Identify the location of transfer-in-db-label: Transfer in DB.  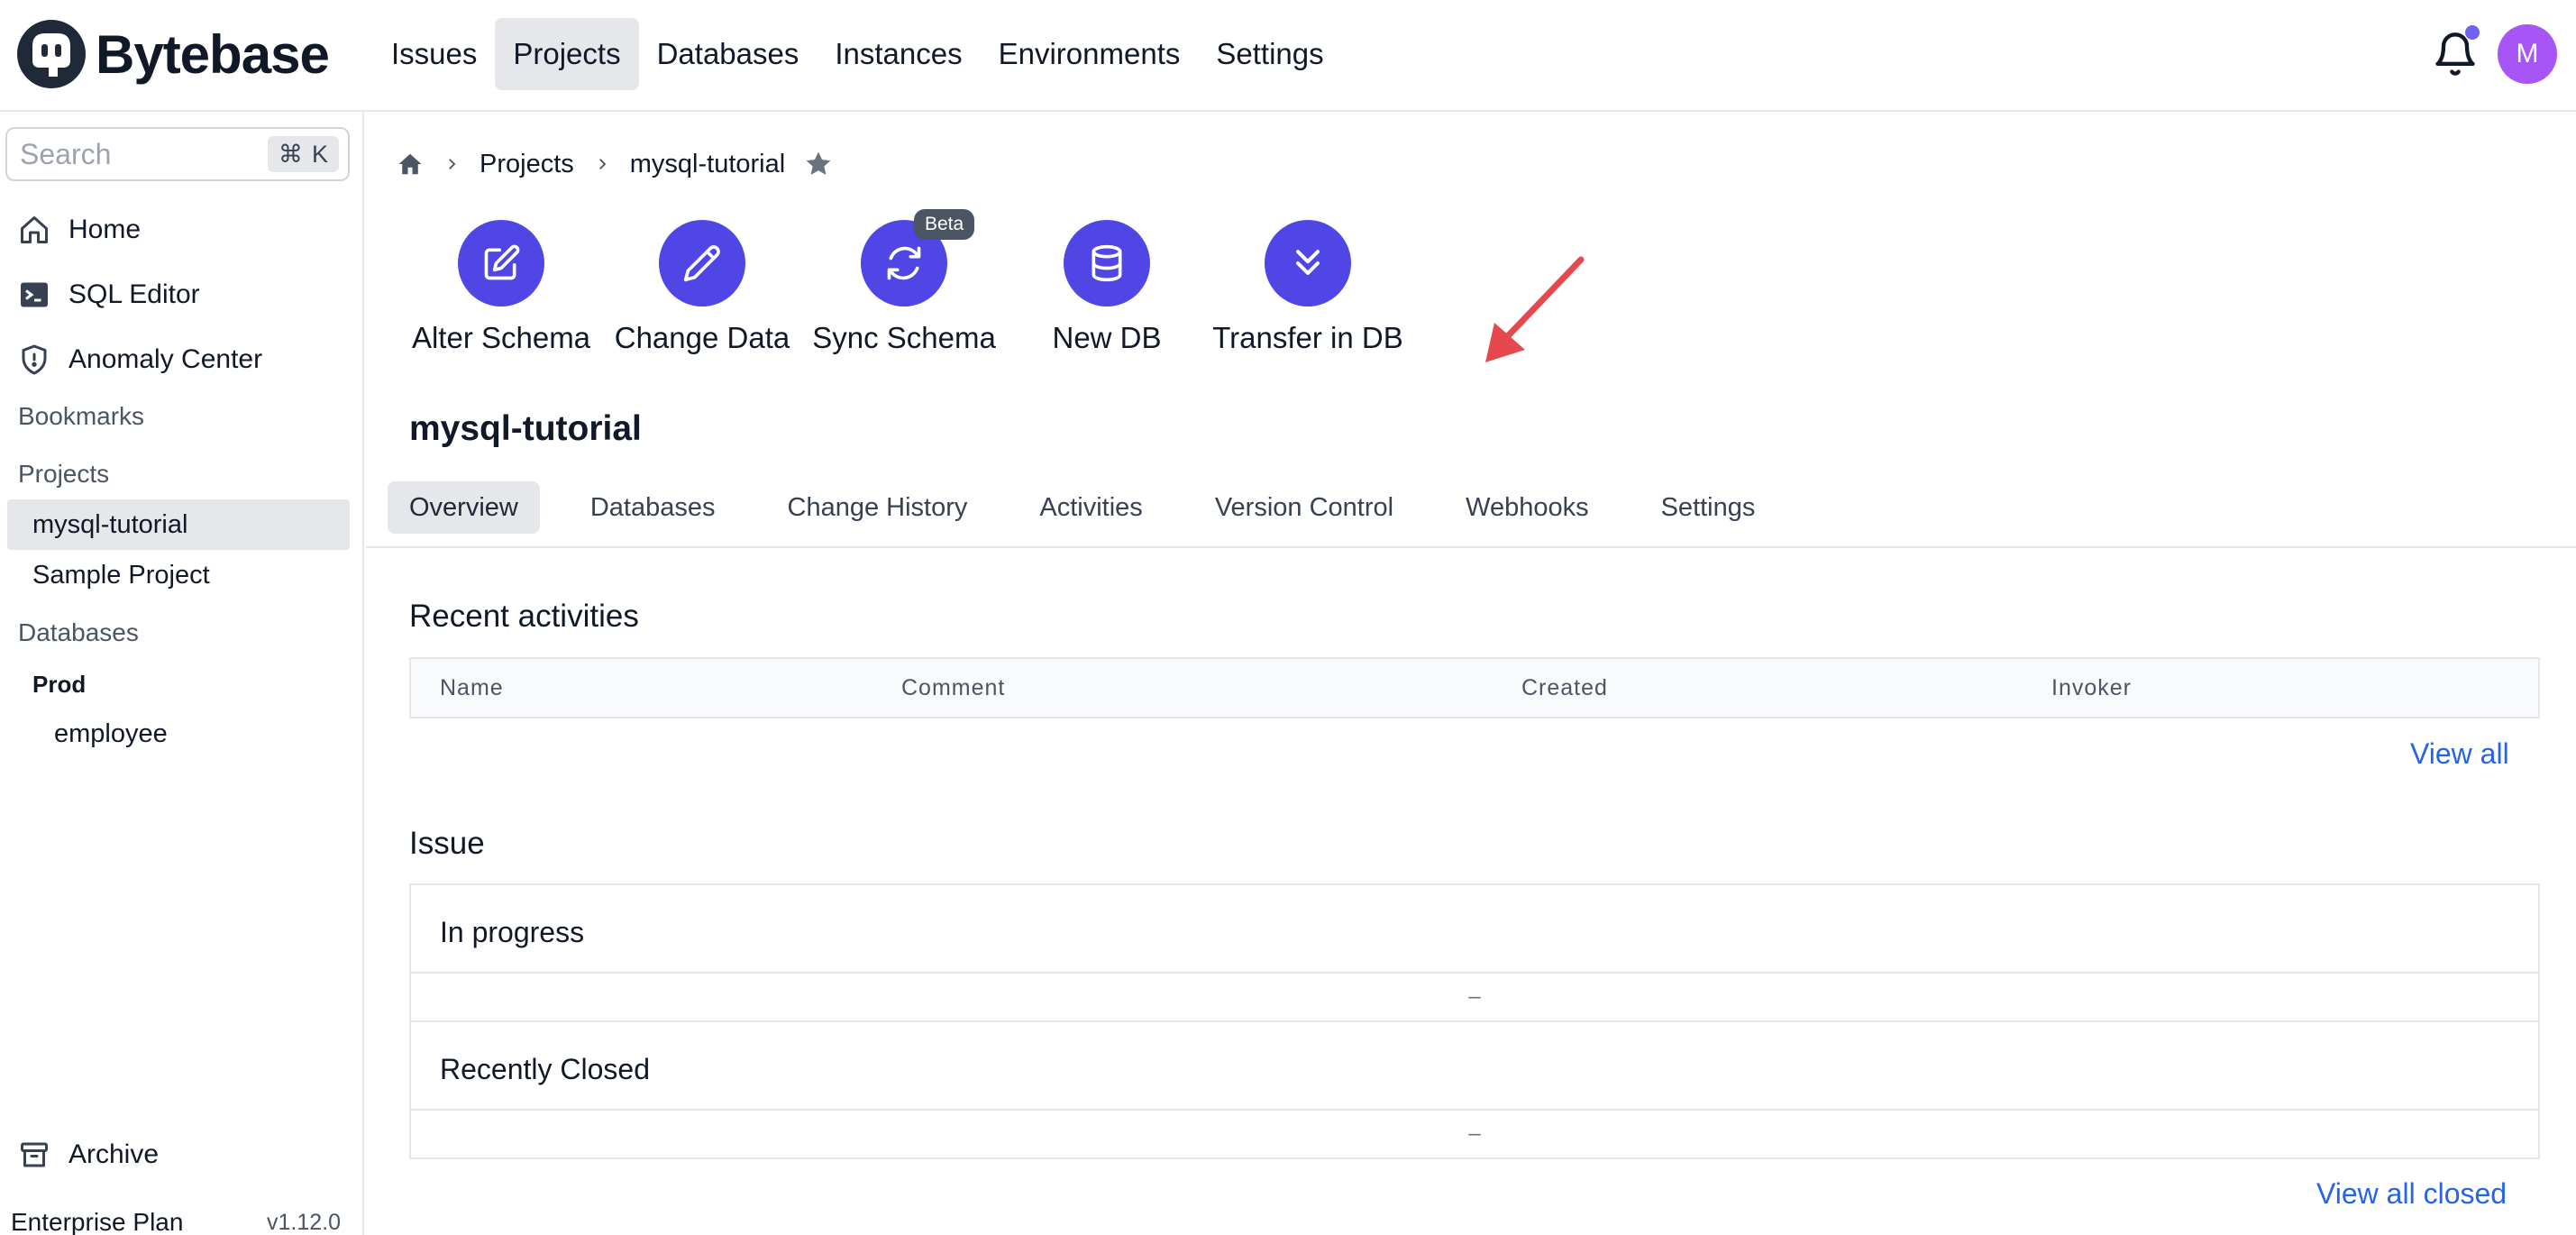
(1307, 337).